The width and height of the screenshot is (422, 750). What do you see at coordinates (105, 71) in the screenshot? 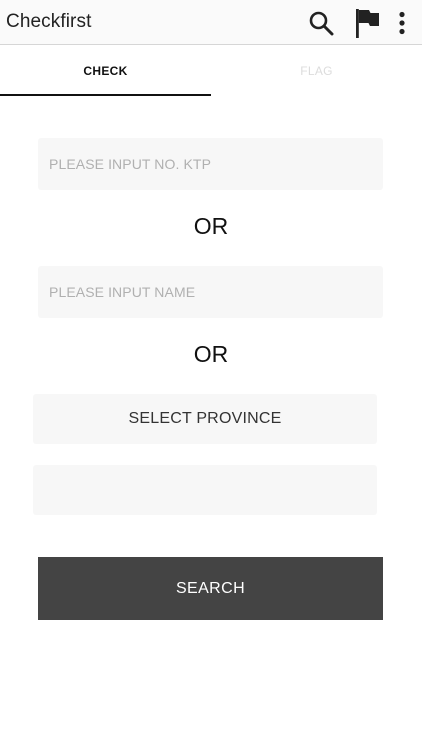
I see `tab-check: CHECK` at bounding box center [105, 71].